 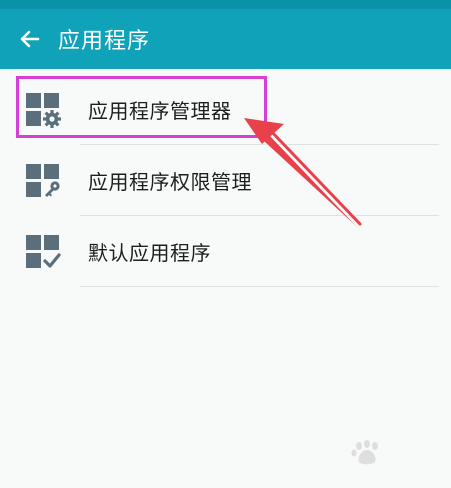 I want to click on list-item-app-permissions: 应用程序权限管理, so click(x=225, y=180).